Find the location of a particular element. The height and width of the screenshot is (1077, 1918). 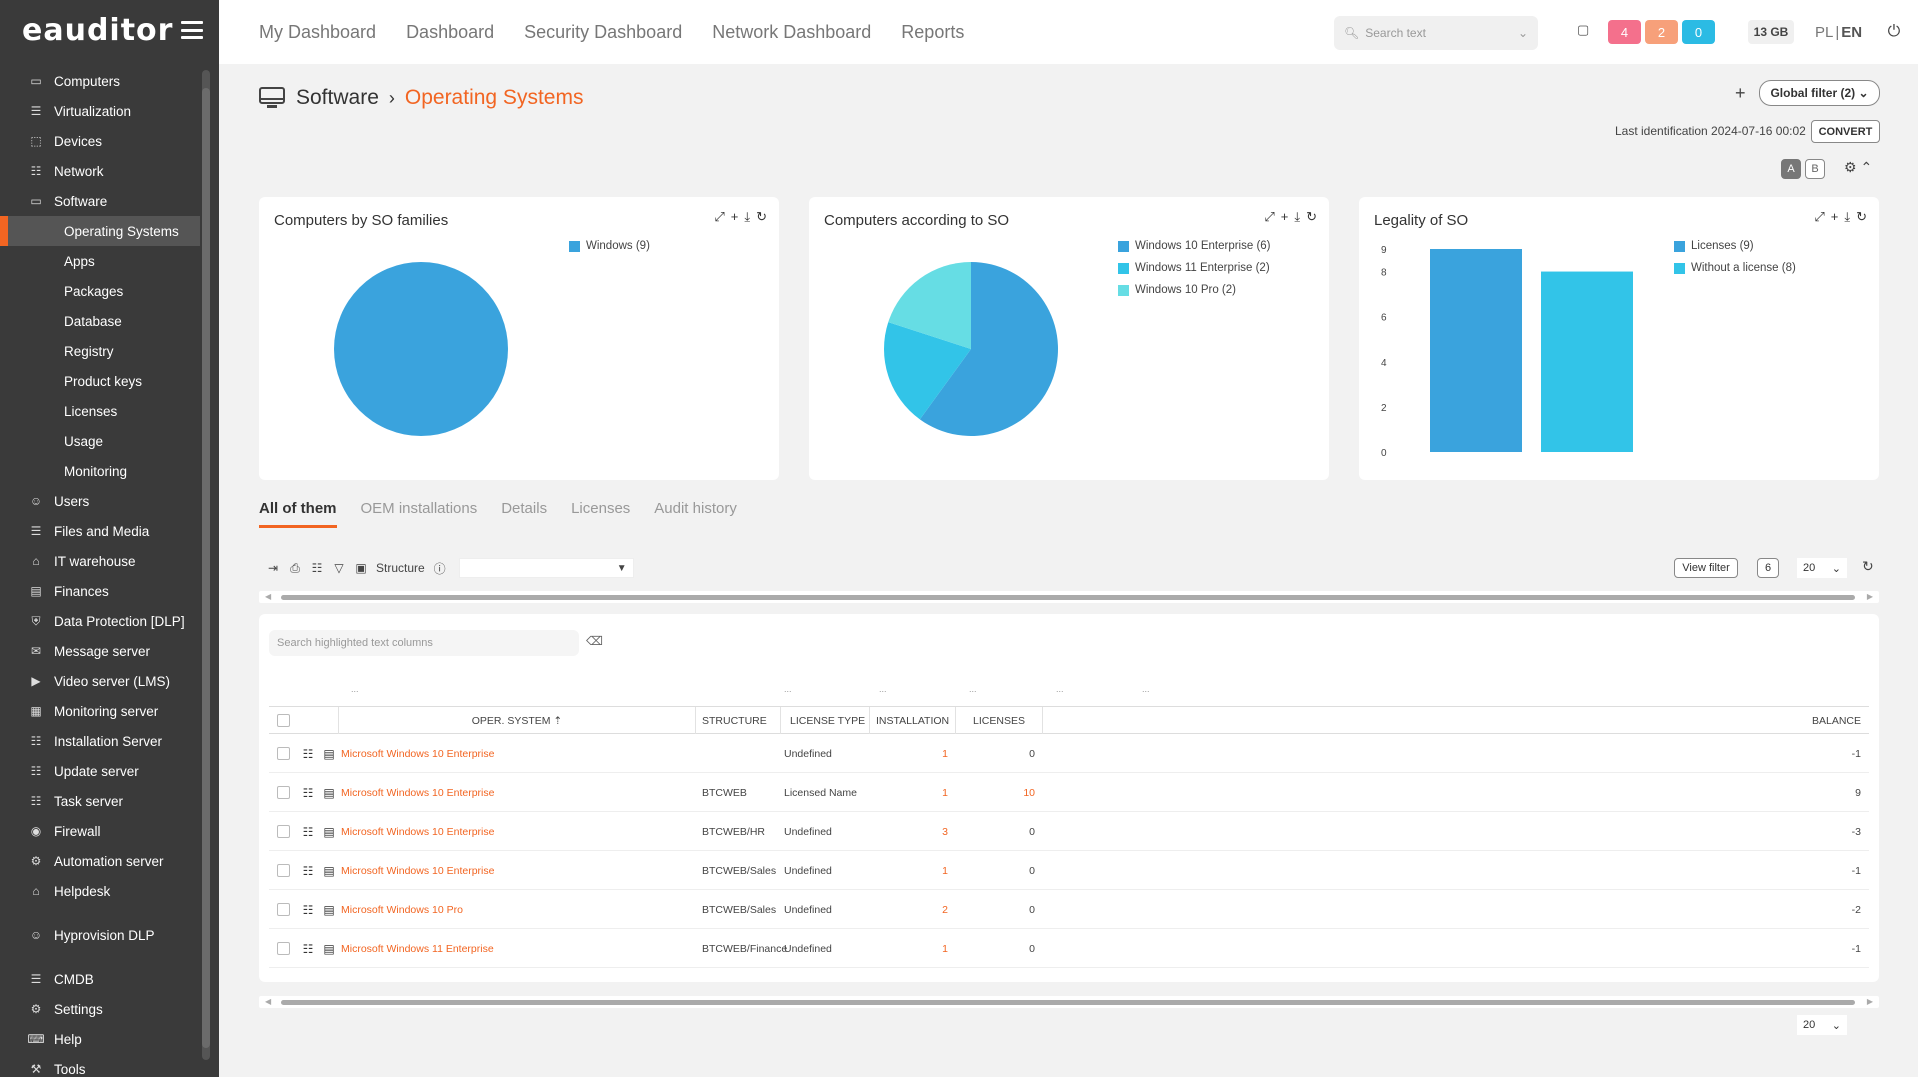

col-license-type: LICENSE TYPE is located at coordinates (825, 720).